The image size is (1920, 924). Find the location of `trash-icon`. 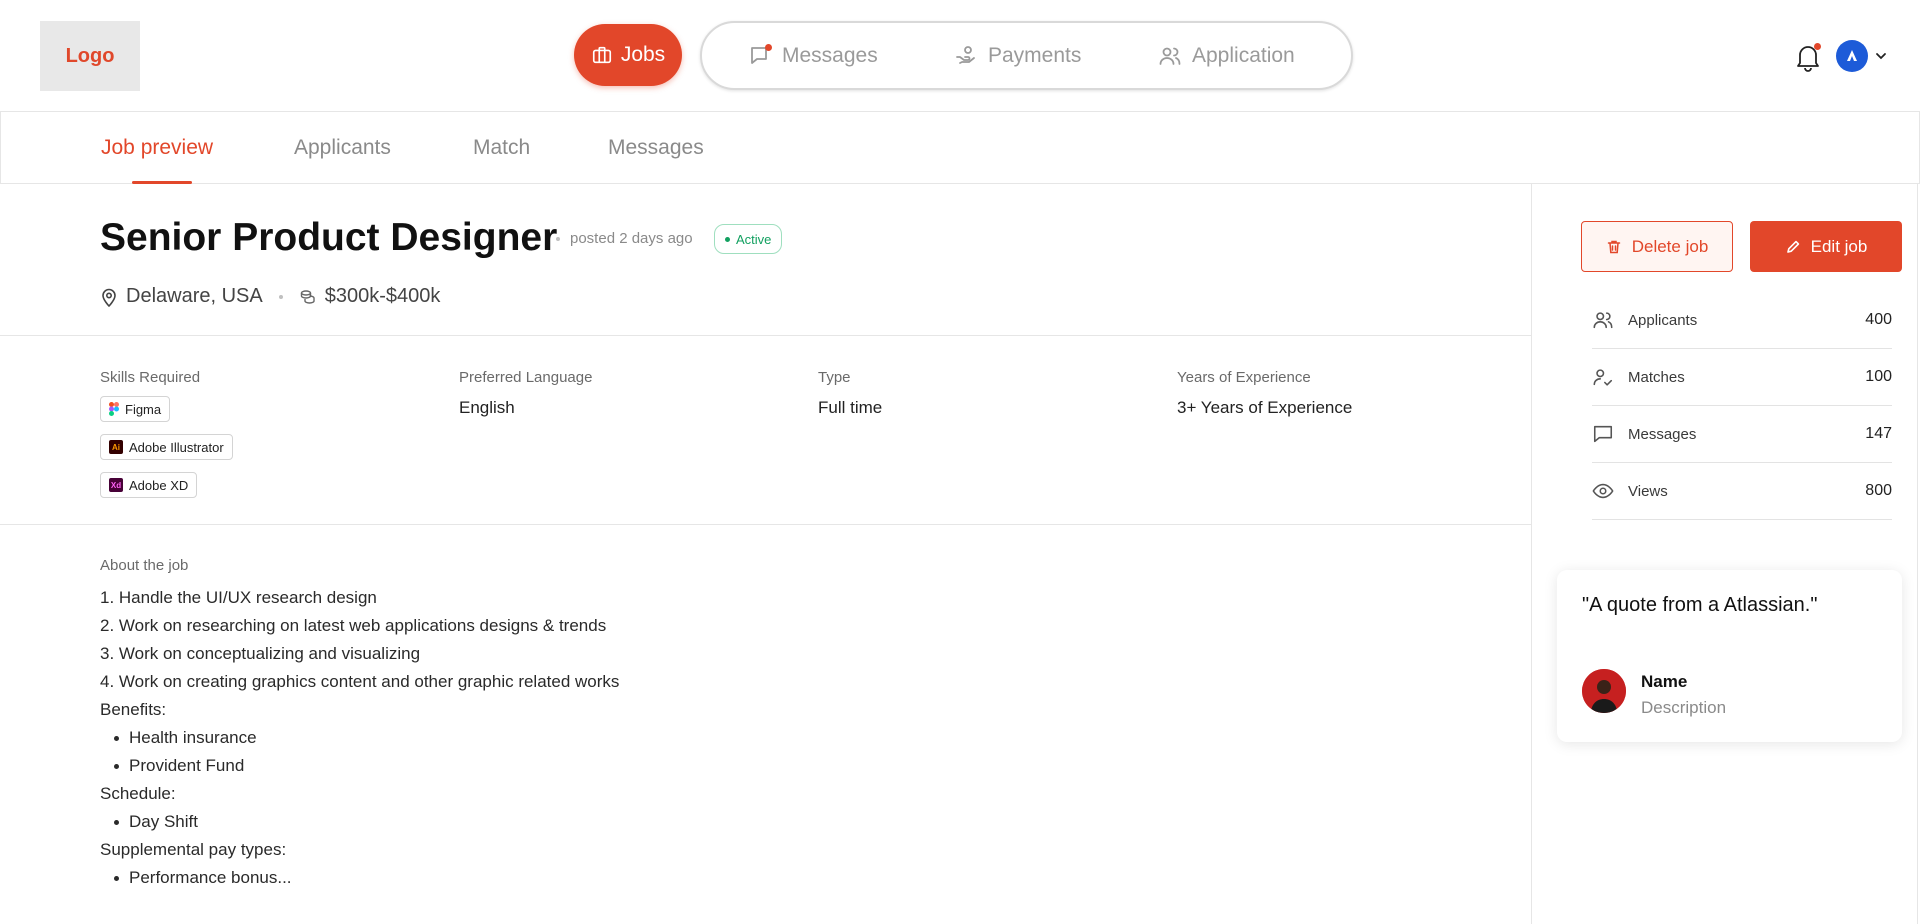

trash-icon is located at coordinates (1613, 246).